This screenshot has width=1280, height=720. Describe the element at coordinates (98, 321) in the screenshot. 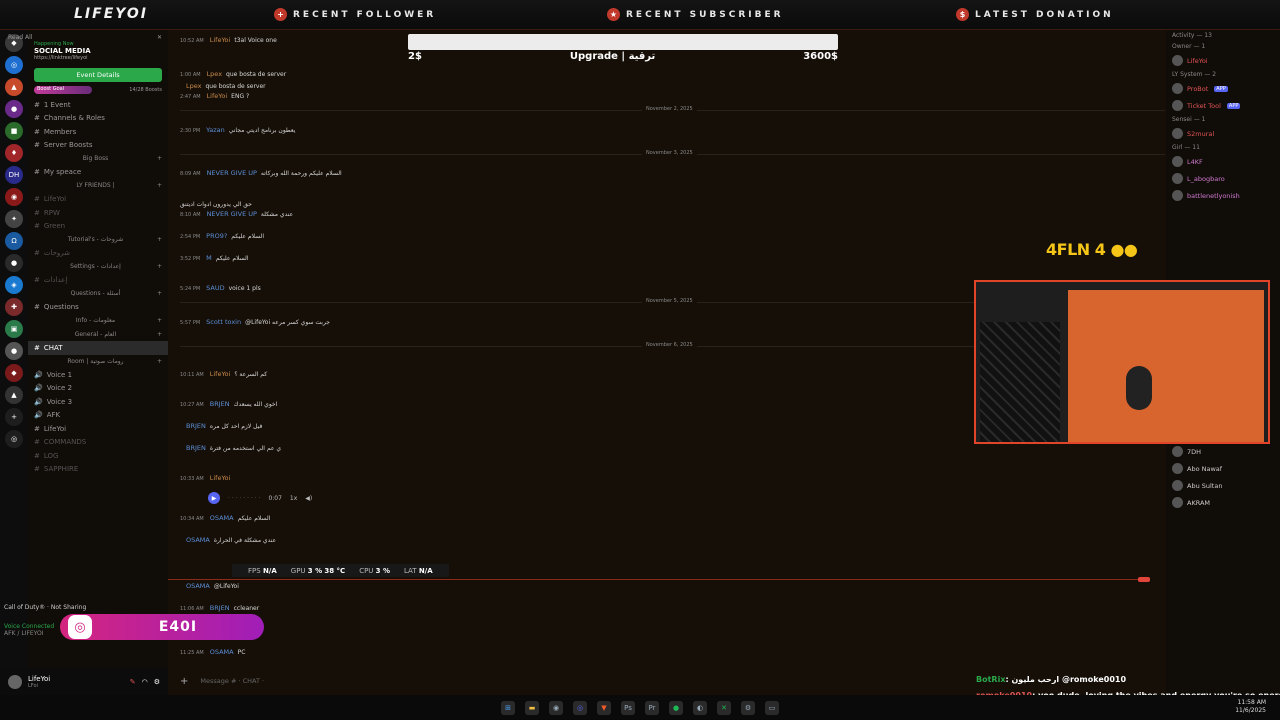

I see `channel-category: Info - معلومات +` at that location.